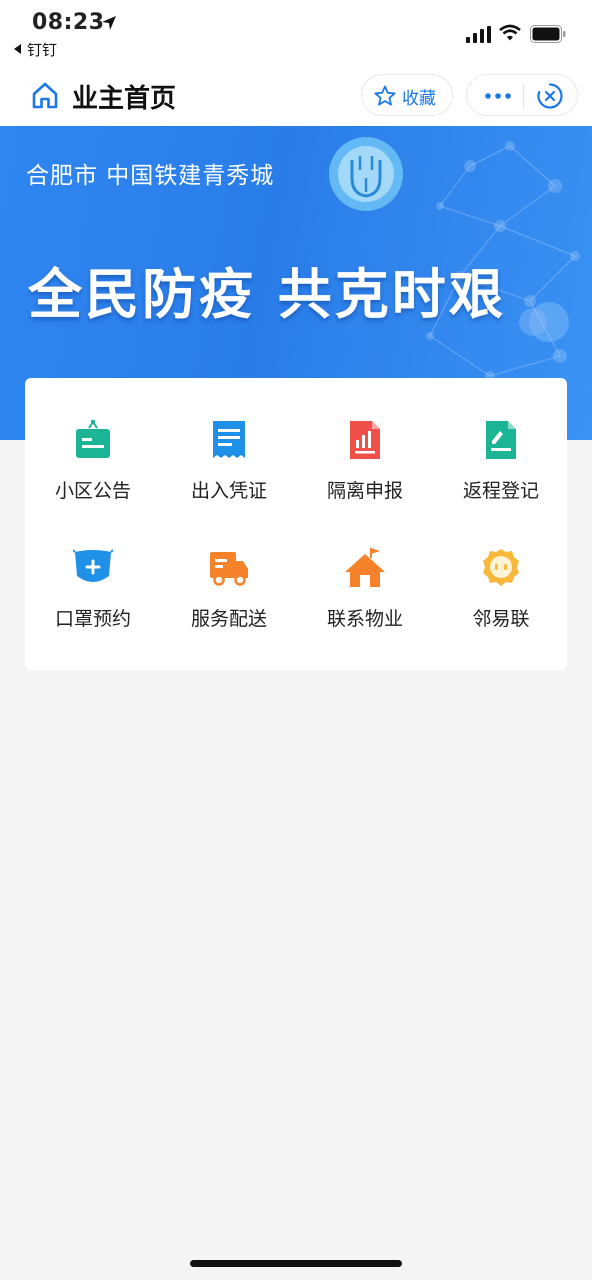  I want to click on banner-city: 合肥市 中国铁建青秀城, so click(150, 176).